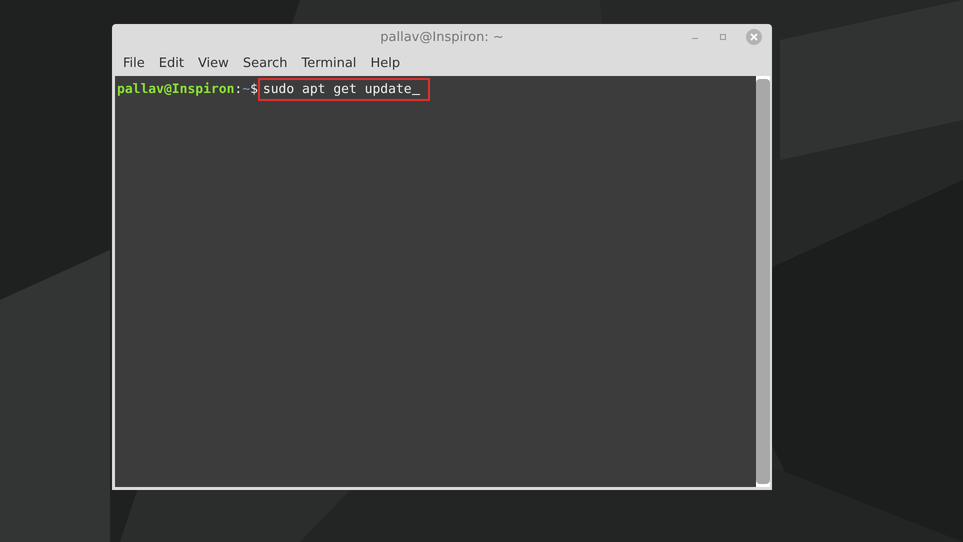 The image size is (963, 542). I want to click on cursor-icon, so click(416, 94).